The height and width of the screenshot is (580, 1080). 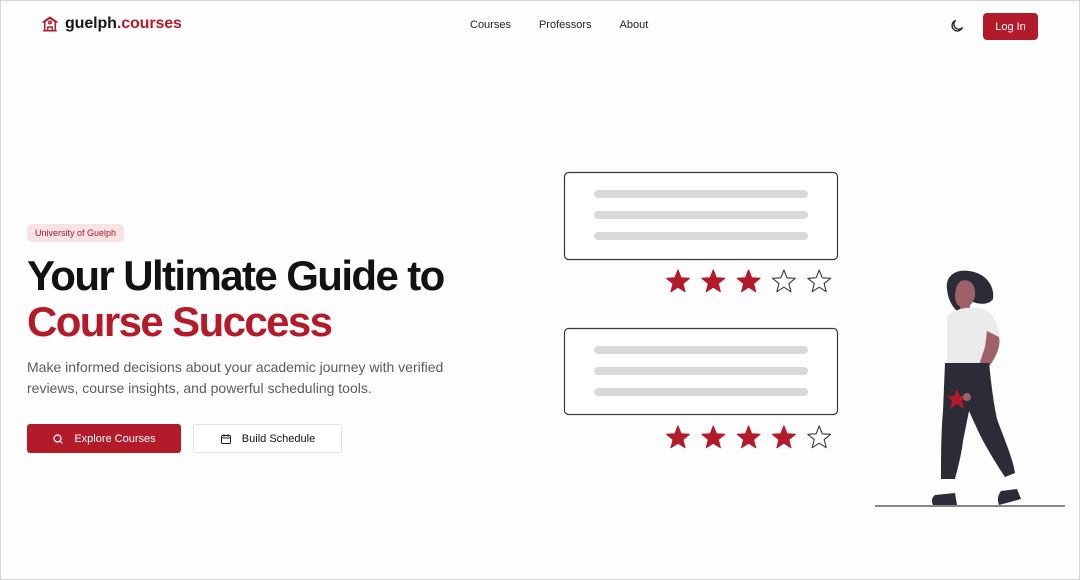 What do you see at coordinates (970, 388) in the screenshot?
I see `person-illustration` at bounding box center [970, 388].